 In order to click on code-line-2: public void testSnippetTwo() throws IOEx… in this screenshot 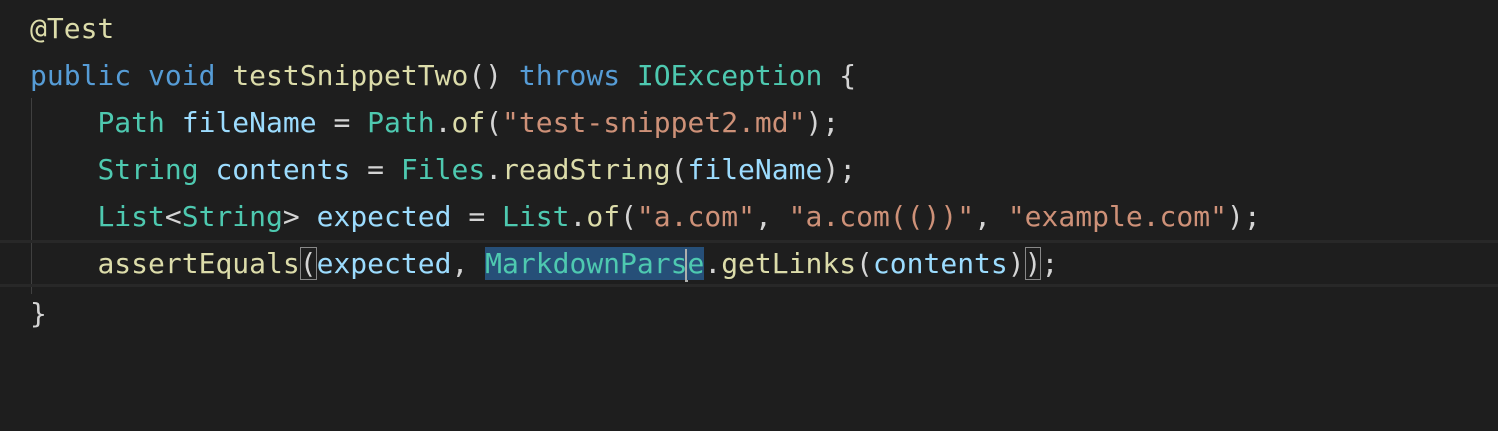, I will do `click(749, 75)`.